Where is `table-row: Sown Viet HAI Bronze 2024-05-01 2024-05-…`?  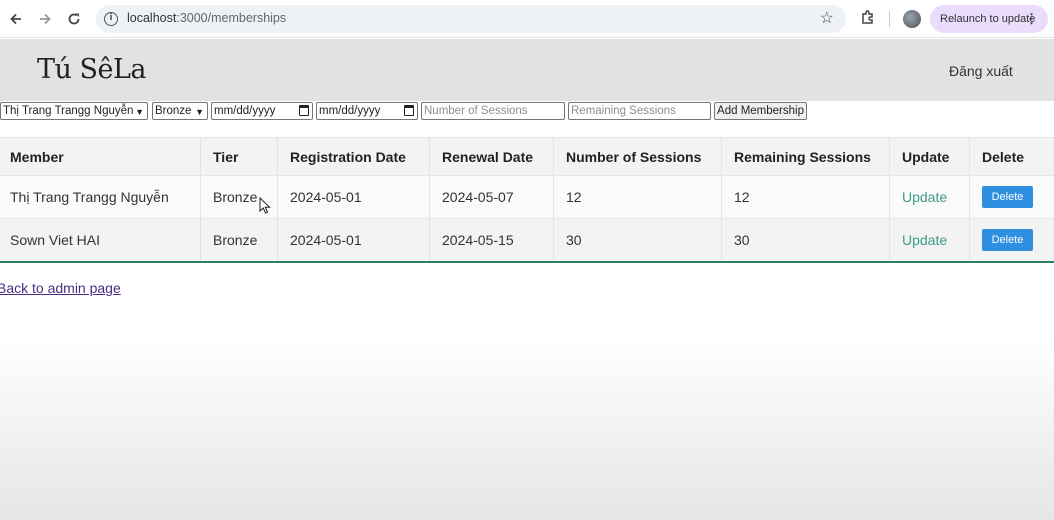 table-row: Sown Viet HAI Bronze 2024-05-01 2024-05-… is located at coordinates (527, 239).